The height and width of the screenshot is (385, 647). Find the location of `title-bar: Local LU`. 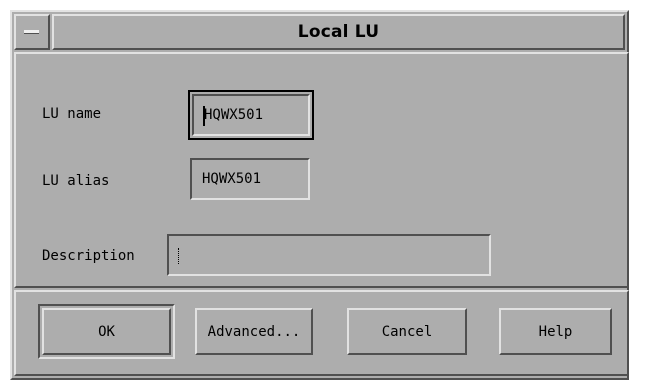

title-bar: Local LU is located at coordinates (319, 32).